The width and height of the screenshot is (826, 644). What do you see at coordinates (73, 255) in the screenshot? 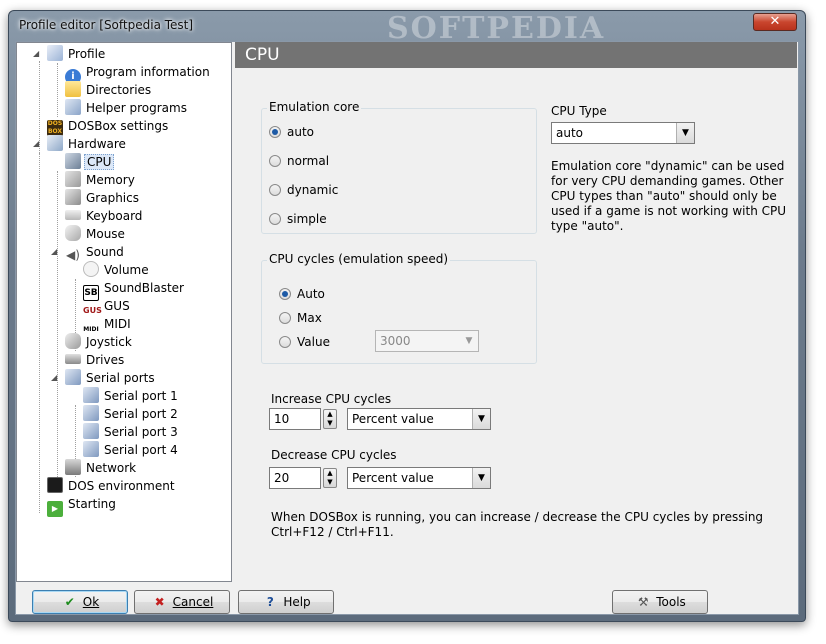
I see `sound-icon: ◀)` at bounding box center [73, 255].